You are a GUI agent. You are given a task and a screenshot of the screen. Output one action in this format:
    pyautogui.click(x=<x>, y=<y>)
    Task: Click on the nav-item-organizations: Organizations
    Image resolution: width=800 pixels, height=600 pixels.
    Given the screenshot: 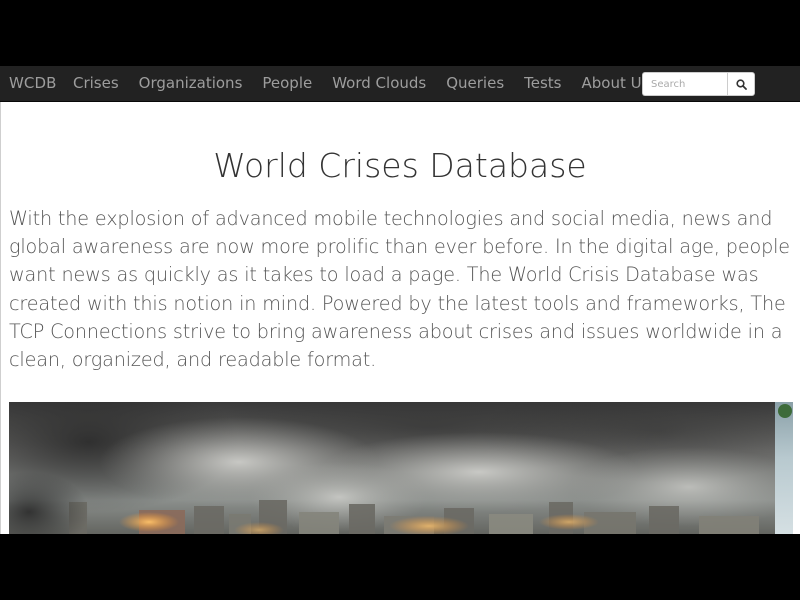 What is the action you would take?
    pyautogui.click(x=191, y=84)
    